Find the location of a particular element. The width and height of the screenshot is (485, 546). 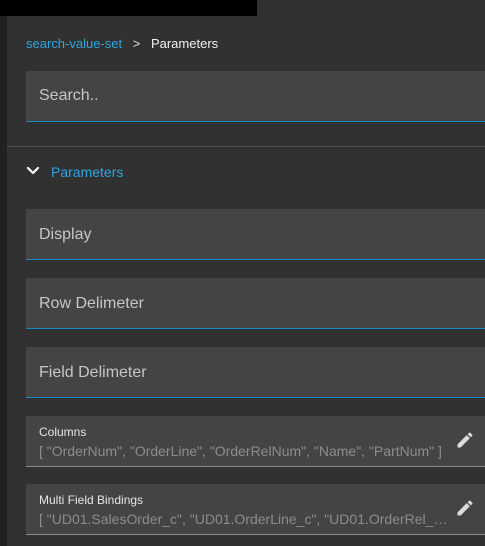

chevron-down-icon is located at coordinates (33, 170).